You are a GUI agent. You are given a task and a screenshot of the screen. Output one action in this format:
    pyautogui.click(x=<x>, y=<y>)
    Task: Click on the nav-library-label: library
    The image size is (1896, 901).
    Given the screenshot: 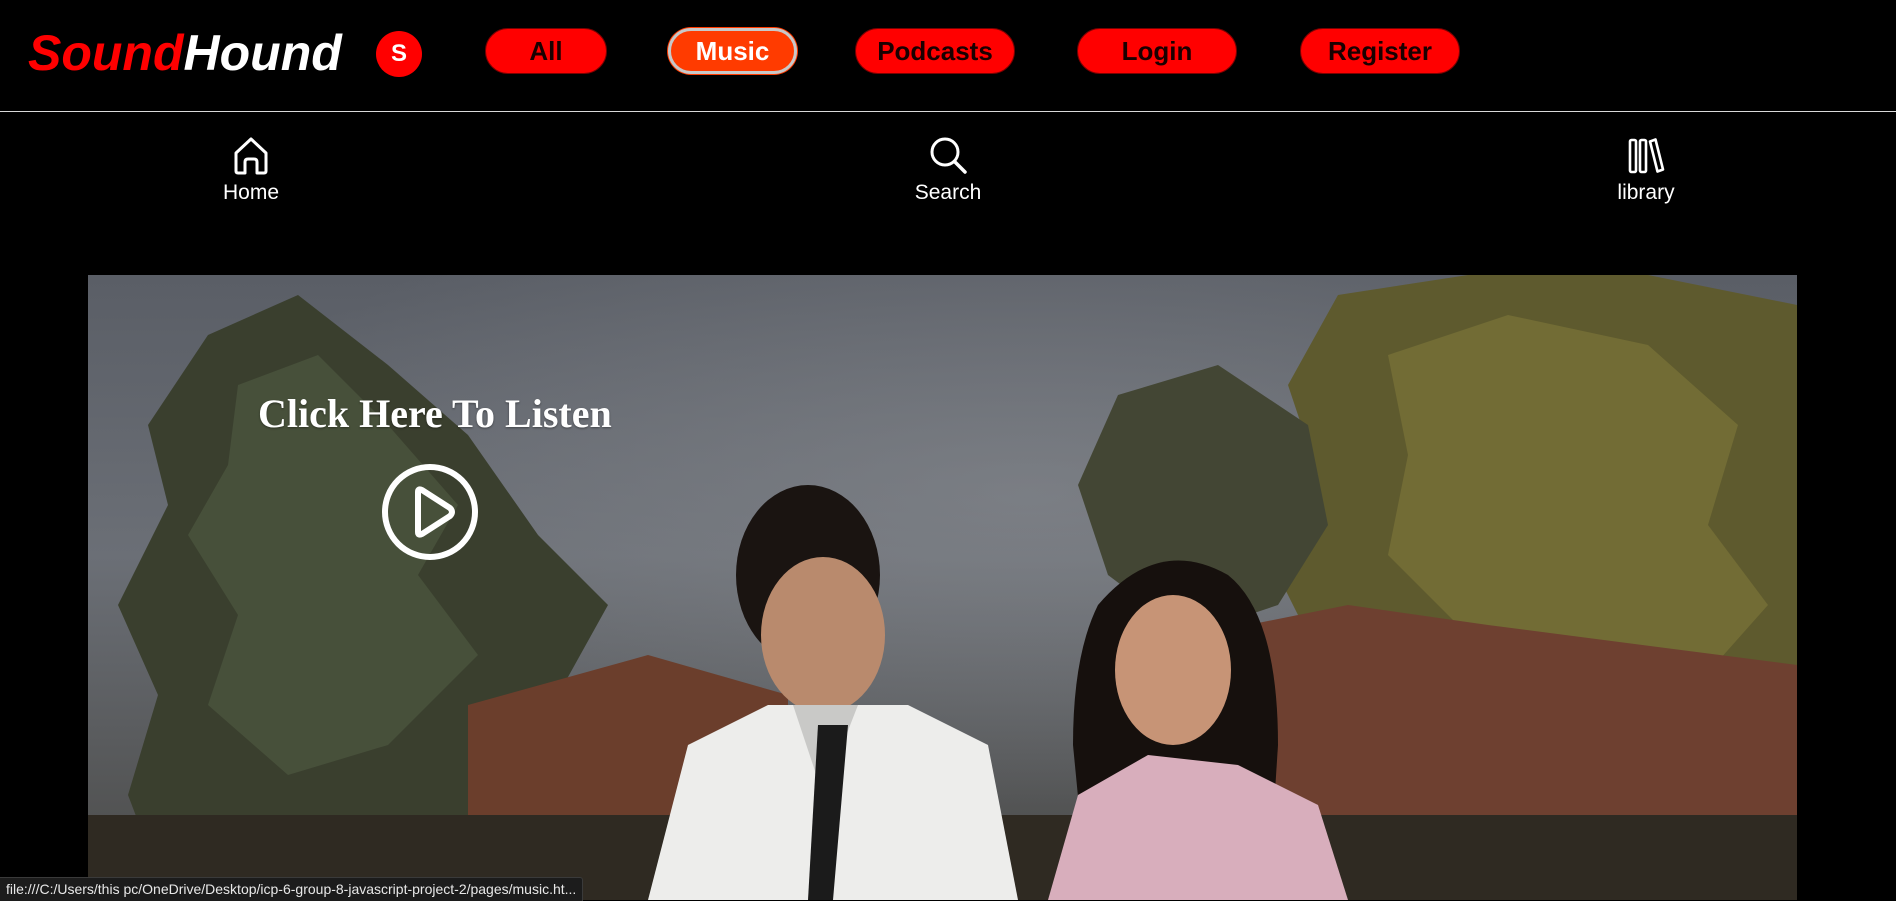 What is the action you would take?
    pyautogui.click(x=1646, y=192)
    